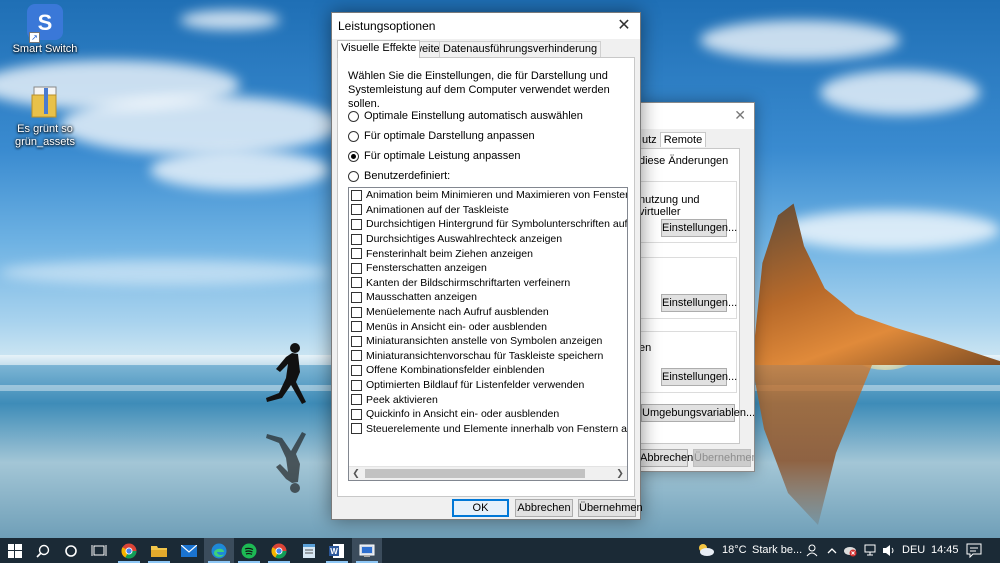  What do you see at coordinates (734, 550) in the screenshot?
I see `weather-temperature: 18°C` at bounding box center [734, 550].